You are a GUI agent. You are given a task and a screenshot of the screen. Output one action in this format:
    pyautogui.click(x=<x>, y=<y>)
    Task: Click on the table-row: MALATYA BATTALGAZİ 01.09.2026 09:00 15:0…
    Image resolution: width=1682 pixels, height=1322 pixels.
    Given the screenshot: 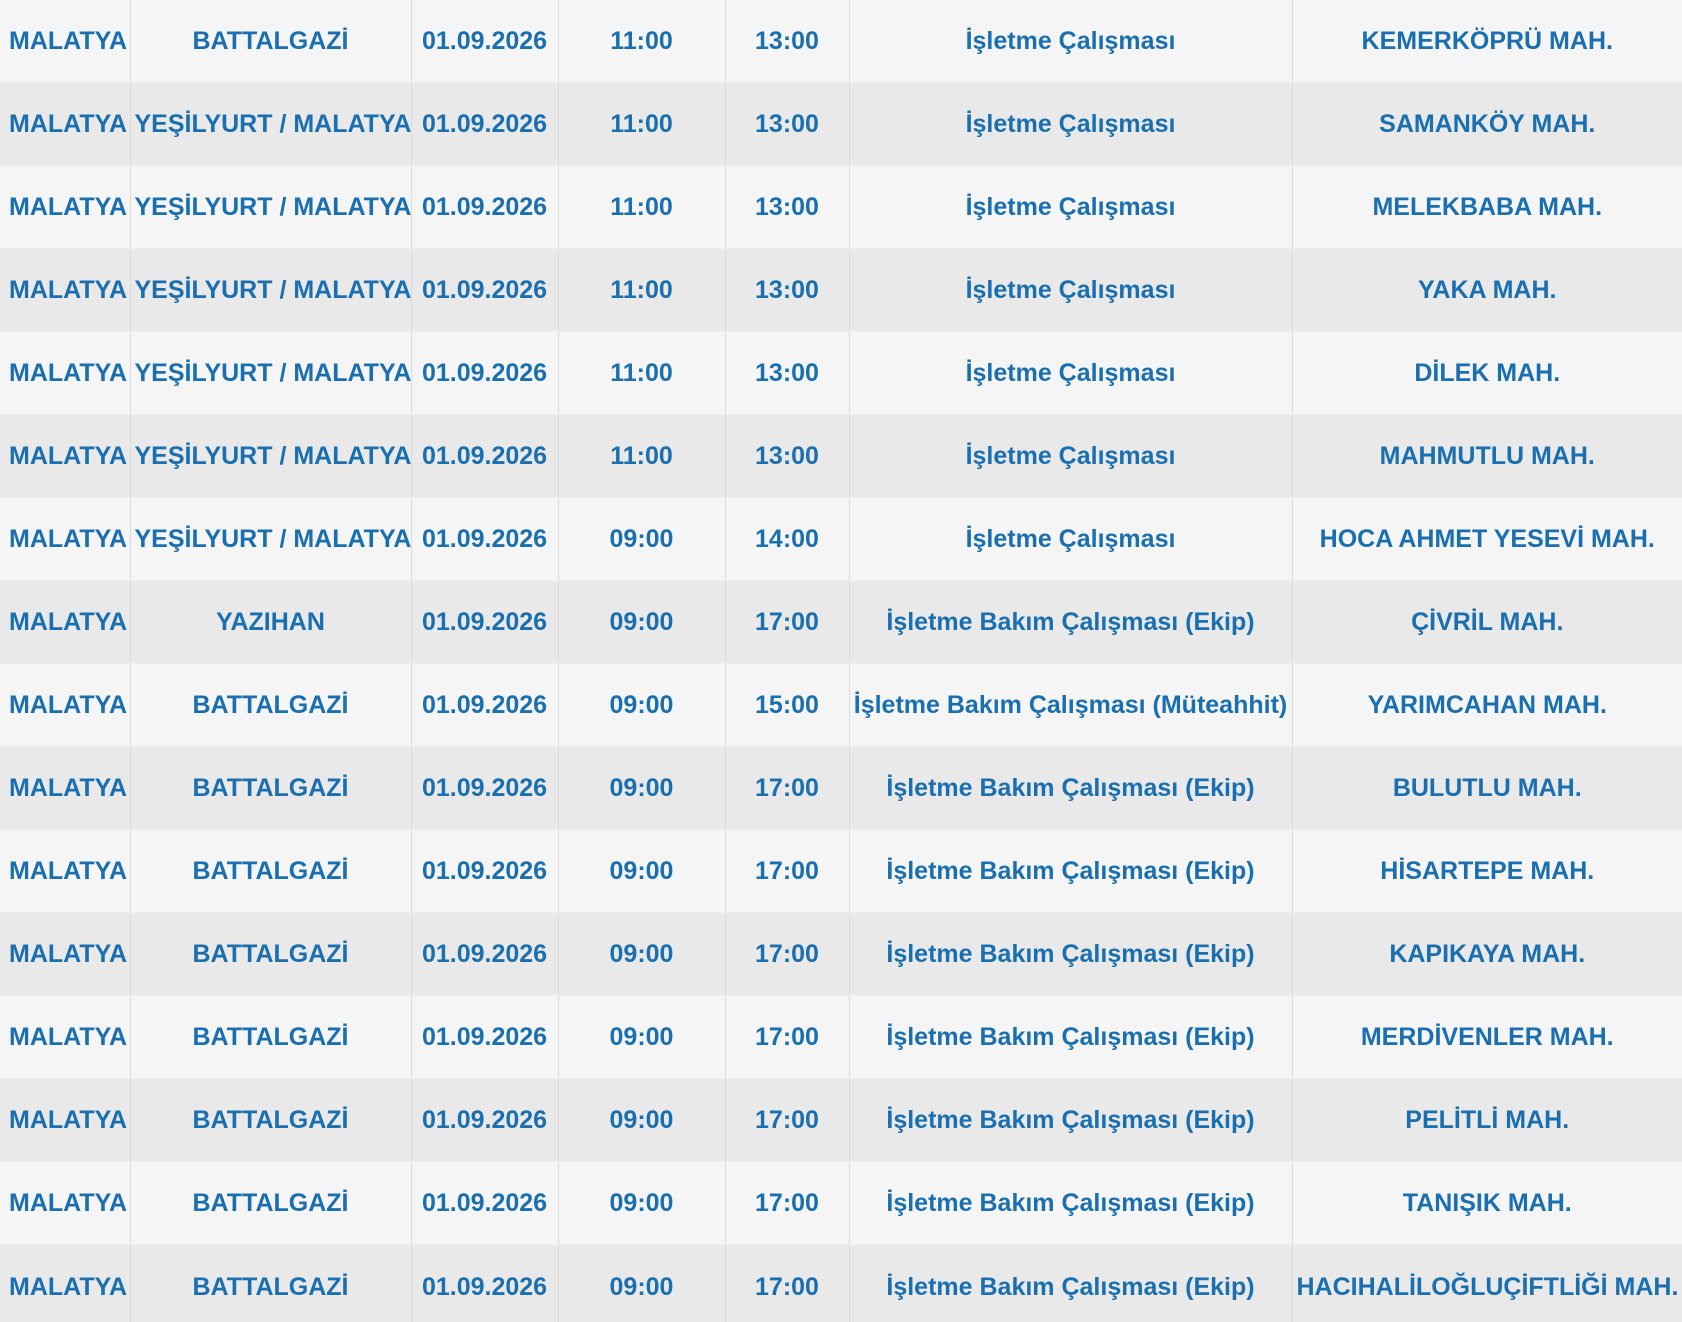 What is the action you would take?
    pyautogui.click(x=841, y=705)
    